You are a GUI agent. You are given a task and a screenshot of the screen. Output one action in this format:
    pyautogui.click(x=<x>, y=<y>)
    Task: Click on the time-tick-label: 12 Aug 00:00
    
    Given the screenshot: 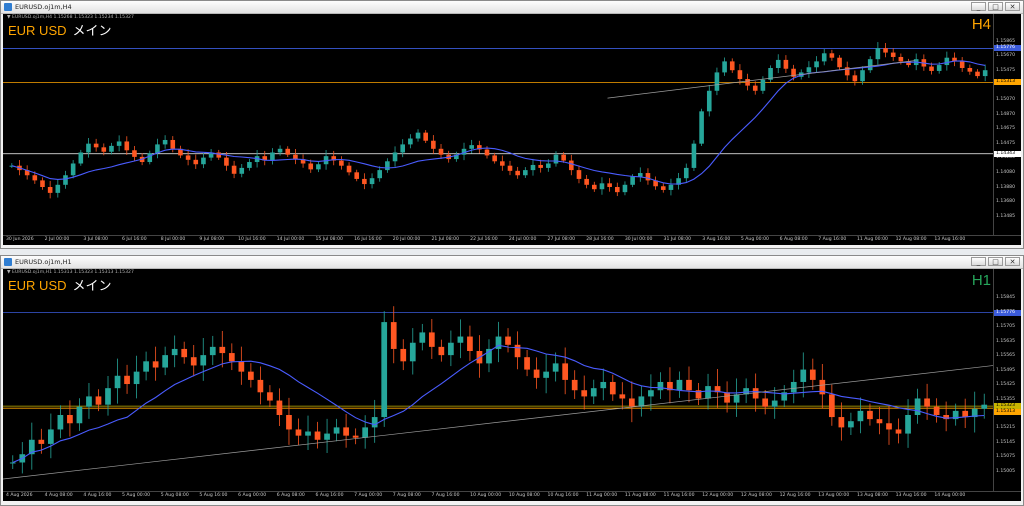 What is the action you would take?
    pyautogui.click(x=718, y=495)
    